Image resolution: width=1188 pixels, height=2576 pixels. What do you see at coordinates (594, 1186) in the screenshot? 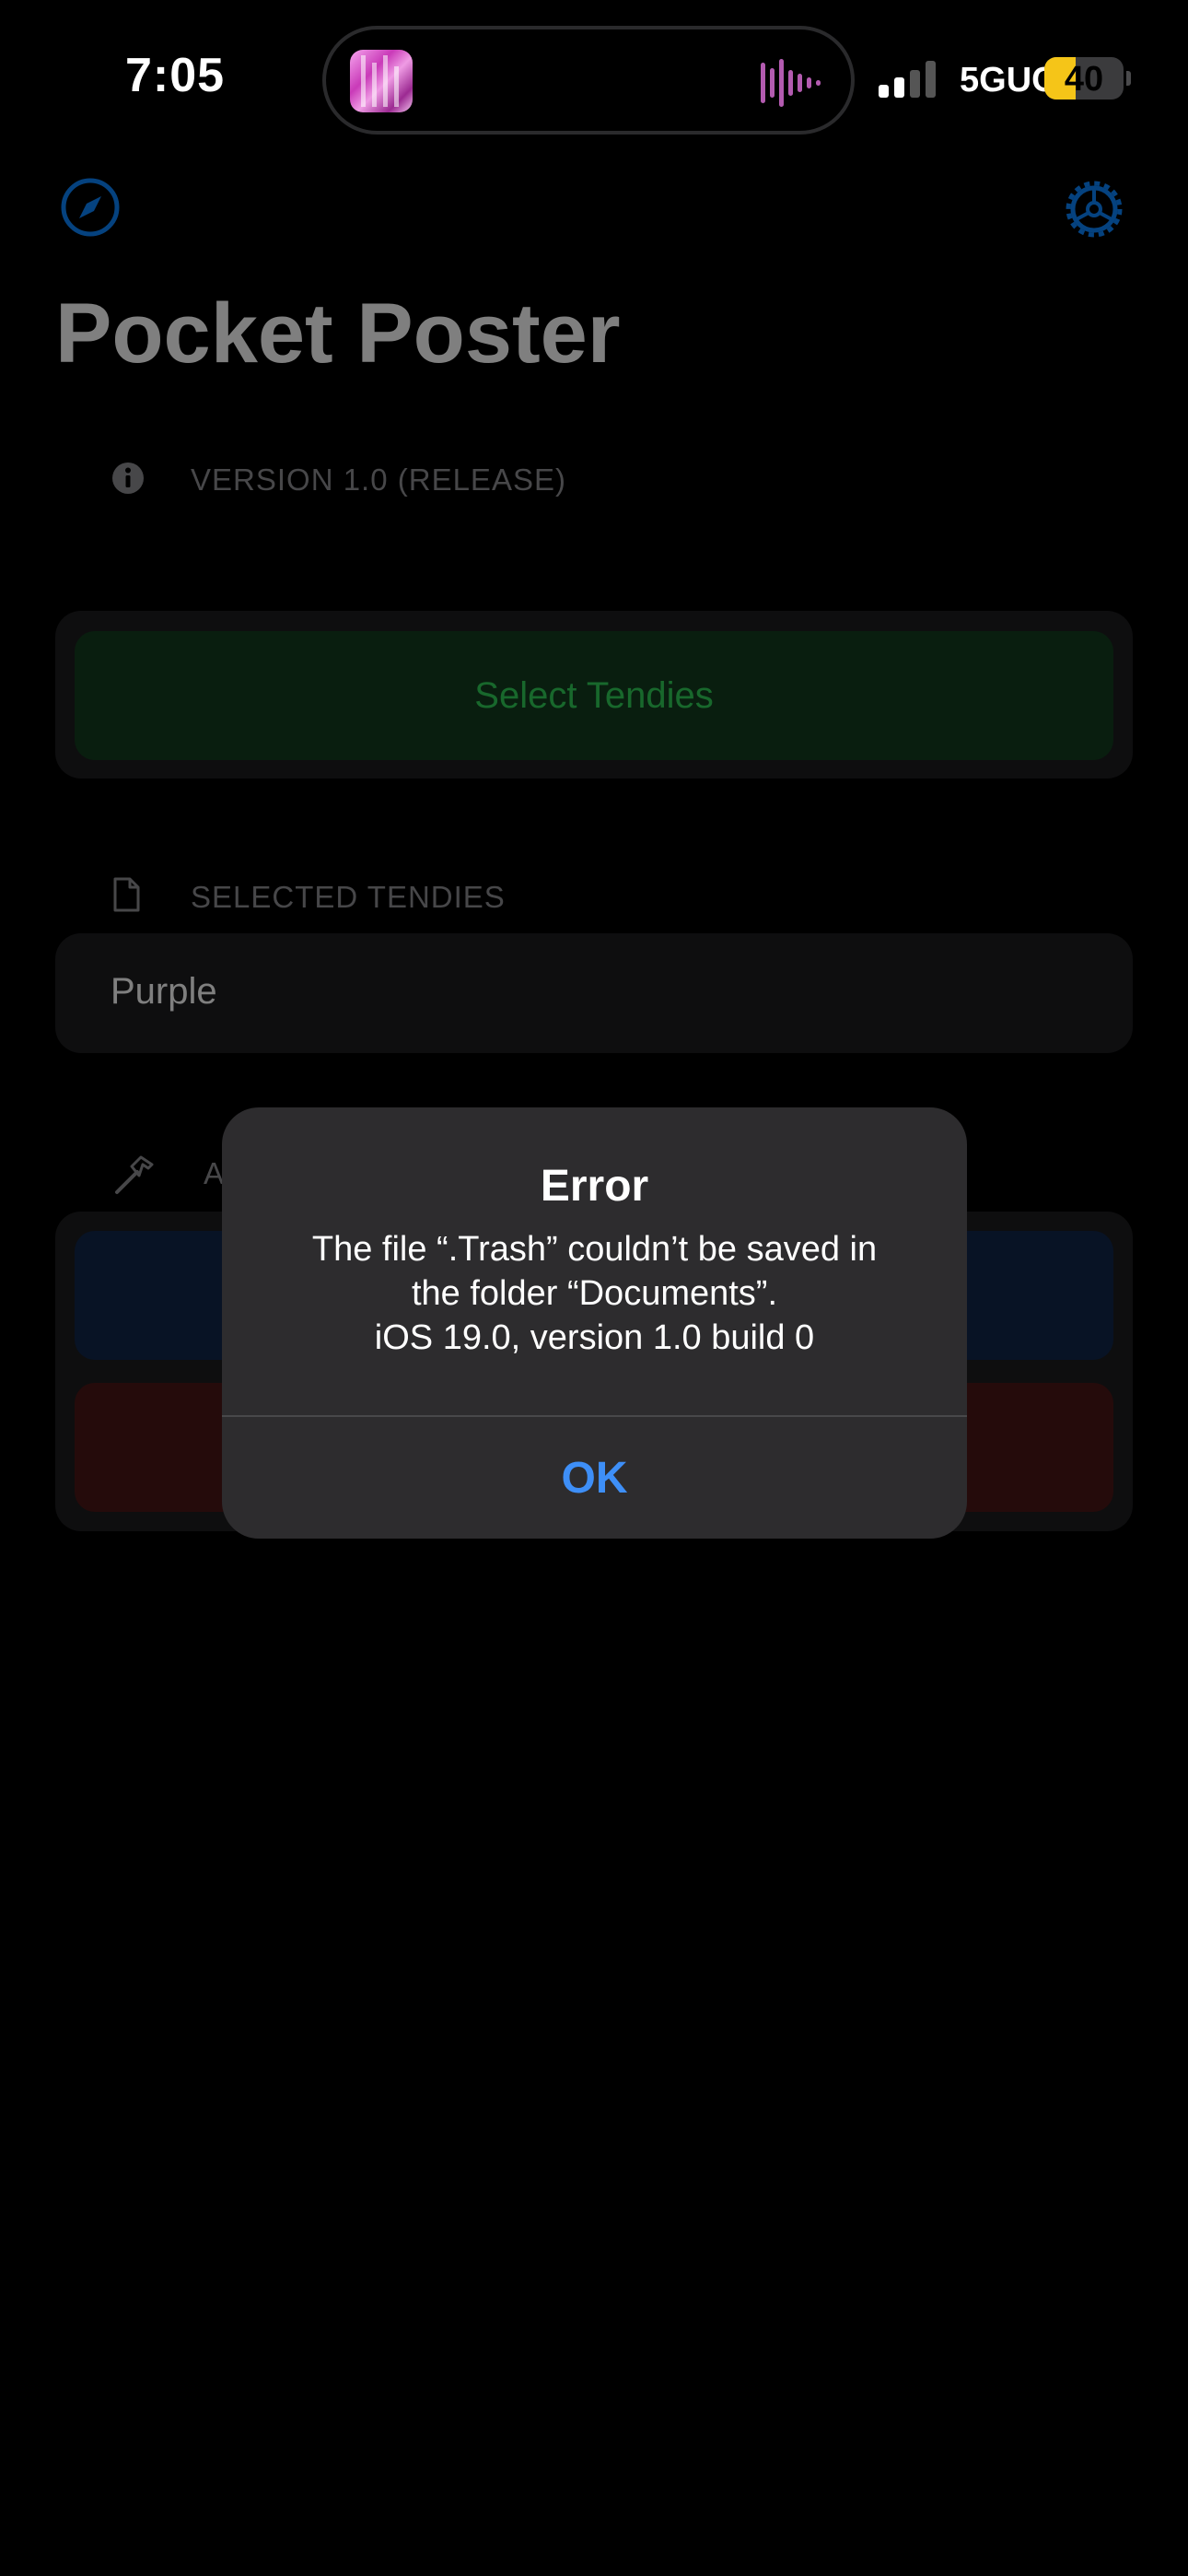
I see `alert-title: Error` at bounding box center [594, 1186].